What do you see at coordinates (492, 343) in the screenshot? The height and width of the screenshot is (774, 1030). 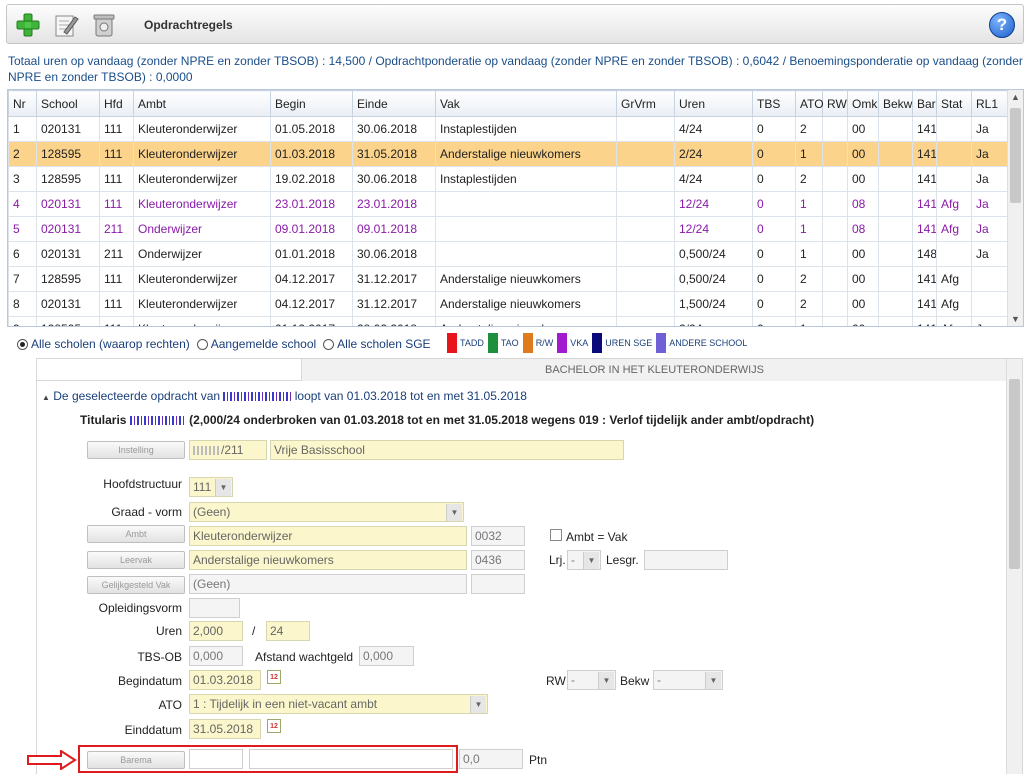 I see `legend-swatch` at bounding box center [492, 343].